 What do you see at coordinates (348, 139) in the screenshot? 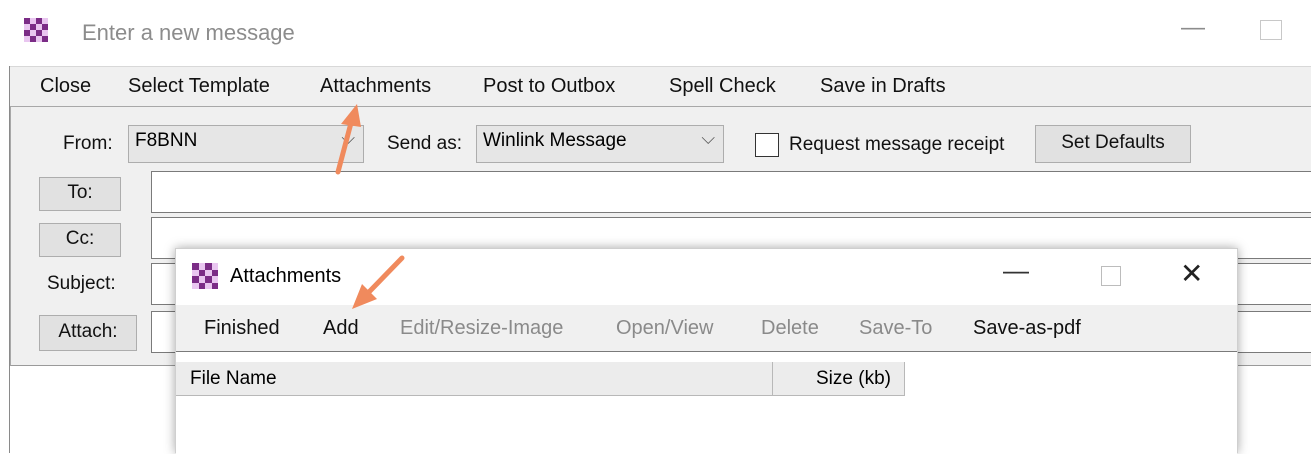
I see `arrow-to-attachments-menu` at bounding box center [348, 139].